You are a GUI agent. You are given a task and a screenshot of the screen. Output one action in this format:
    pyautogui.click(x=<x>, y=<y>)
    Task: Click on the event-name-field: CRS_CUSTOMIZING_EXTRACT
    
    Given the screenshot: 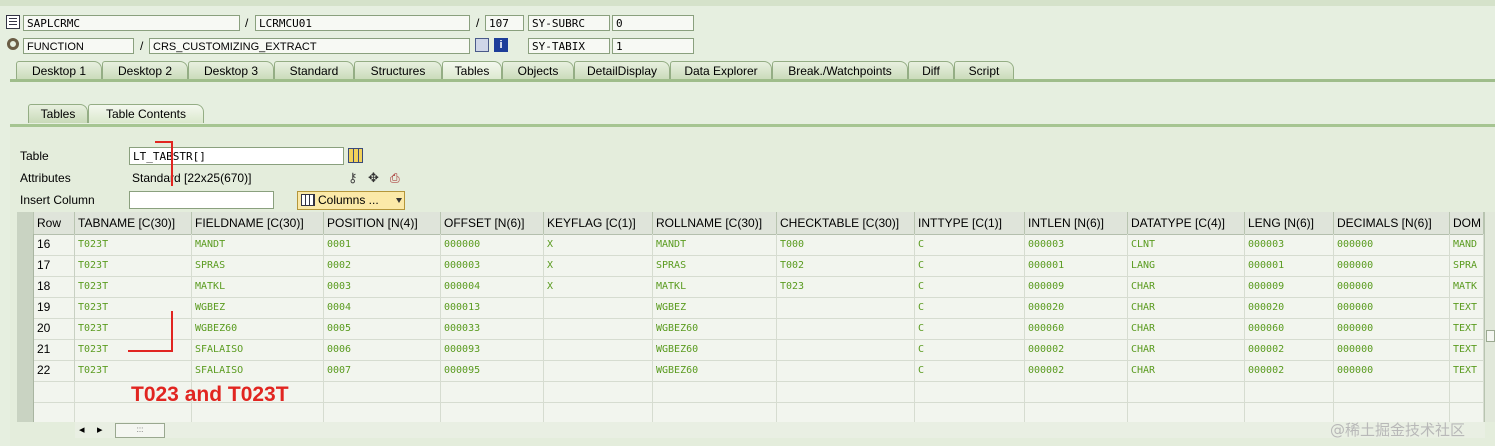 What is the action you would take?
    pyautogui.click(x=309, y=46)
    